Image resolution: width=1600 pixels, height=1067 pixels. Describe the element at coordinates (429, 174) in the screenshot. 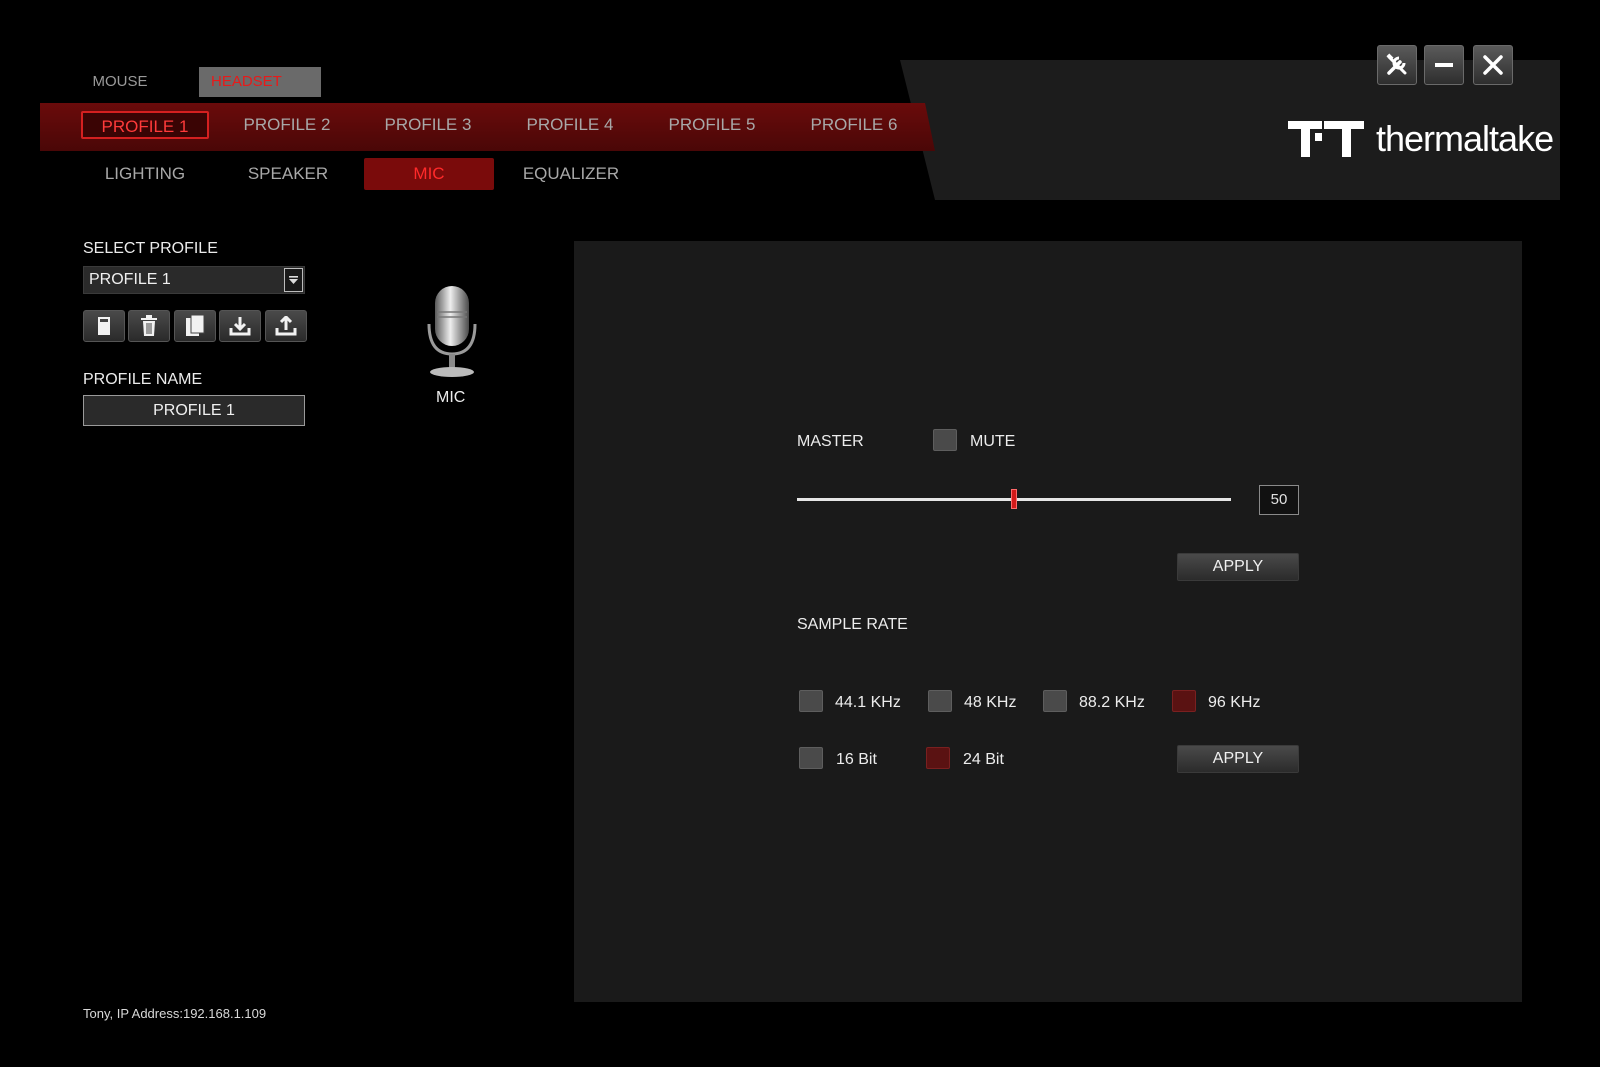

I see `tab-mic: MIC` at that location.